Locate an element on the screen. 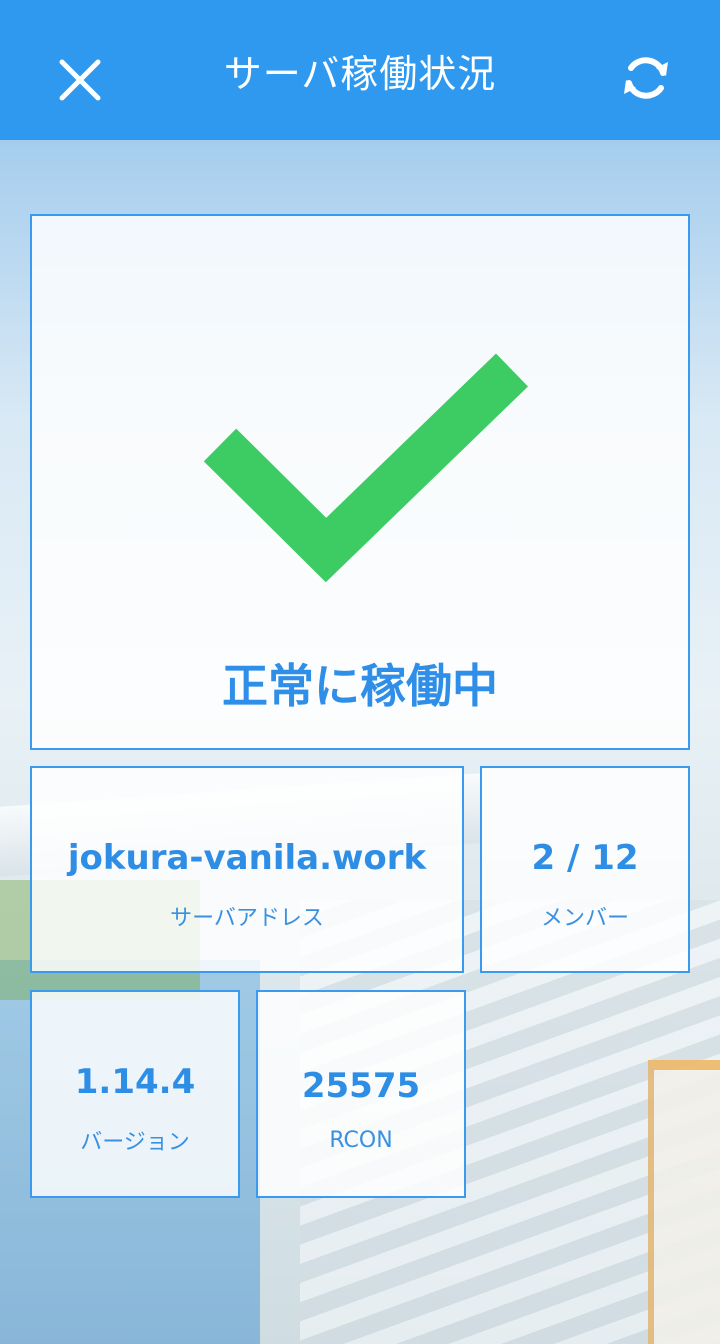 This screenshot has width=720, height=1344. refresh-icon is located at coordinates (646, 78).